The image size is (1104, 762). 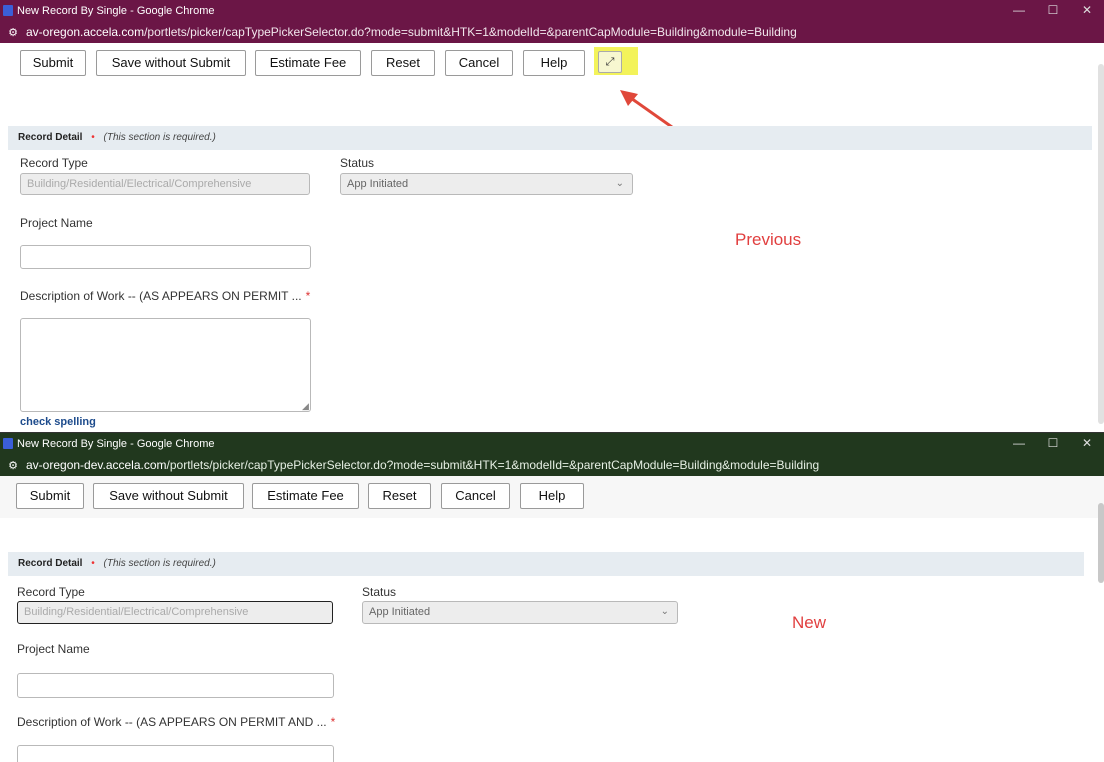 What do you see at coordinates (809, 622) in the screenshot?
I see `new-annotation-label: New` at bounding box center [809, 622].